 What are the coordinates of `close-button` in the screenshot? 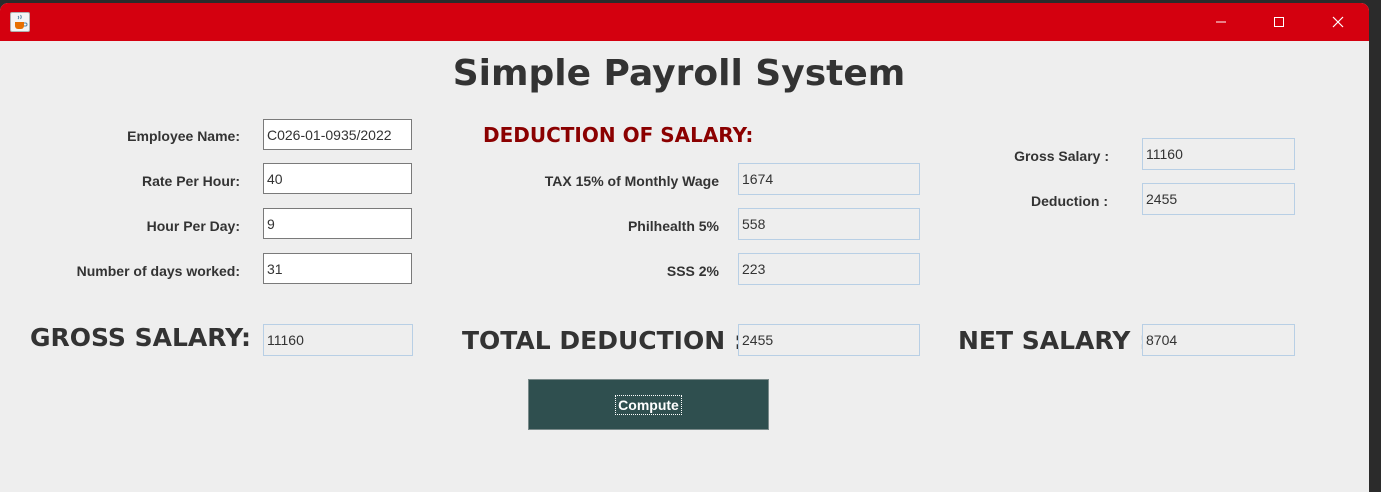 It's located at (1338, 22).